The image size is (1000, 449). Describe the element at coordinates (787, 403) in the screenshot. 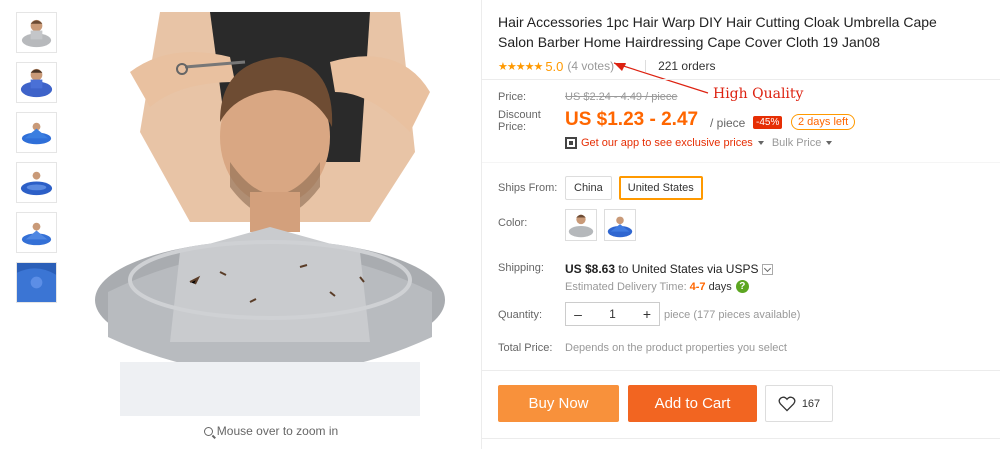

I see `heart-icon` at that location.